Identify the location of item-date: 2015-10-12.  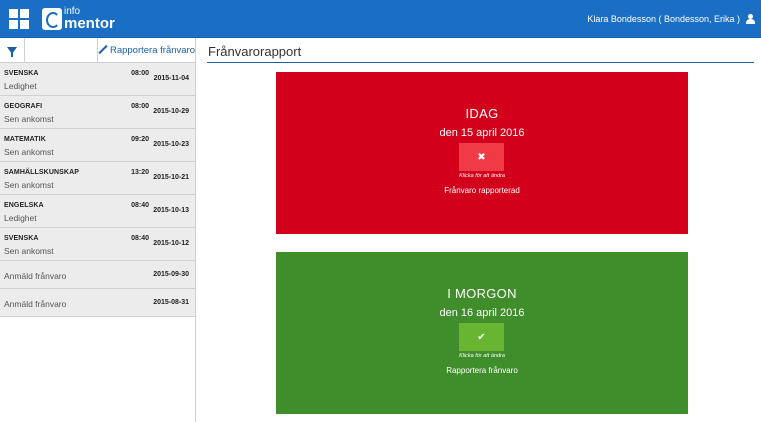
(171, 243).